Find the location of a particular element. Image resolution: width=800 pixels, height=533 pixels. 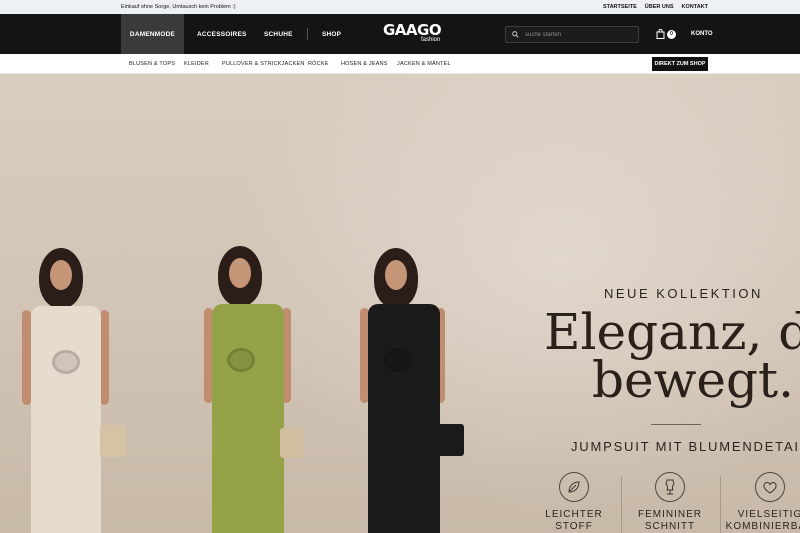

link-ueber-uns: ÜBER UNS is located at coordinates (659, 7).